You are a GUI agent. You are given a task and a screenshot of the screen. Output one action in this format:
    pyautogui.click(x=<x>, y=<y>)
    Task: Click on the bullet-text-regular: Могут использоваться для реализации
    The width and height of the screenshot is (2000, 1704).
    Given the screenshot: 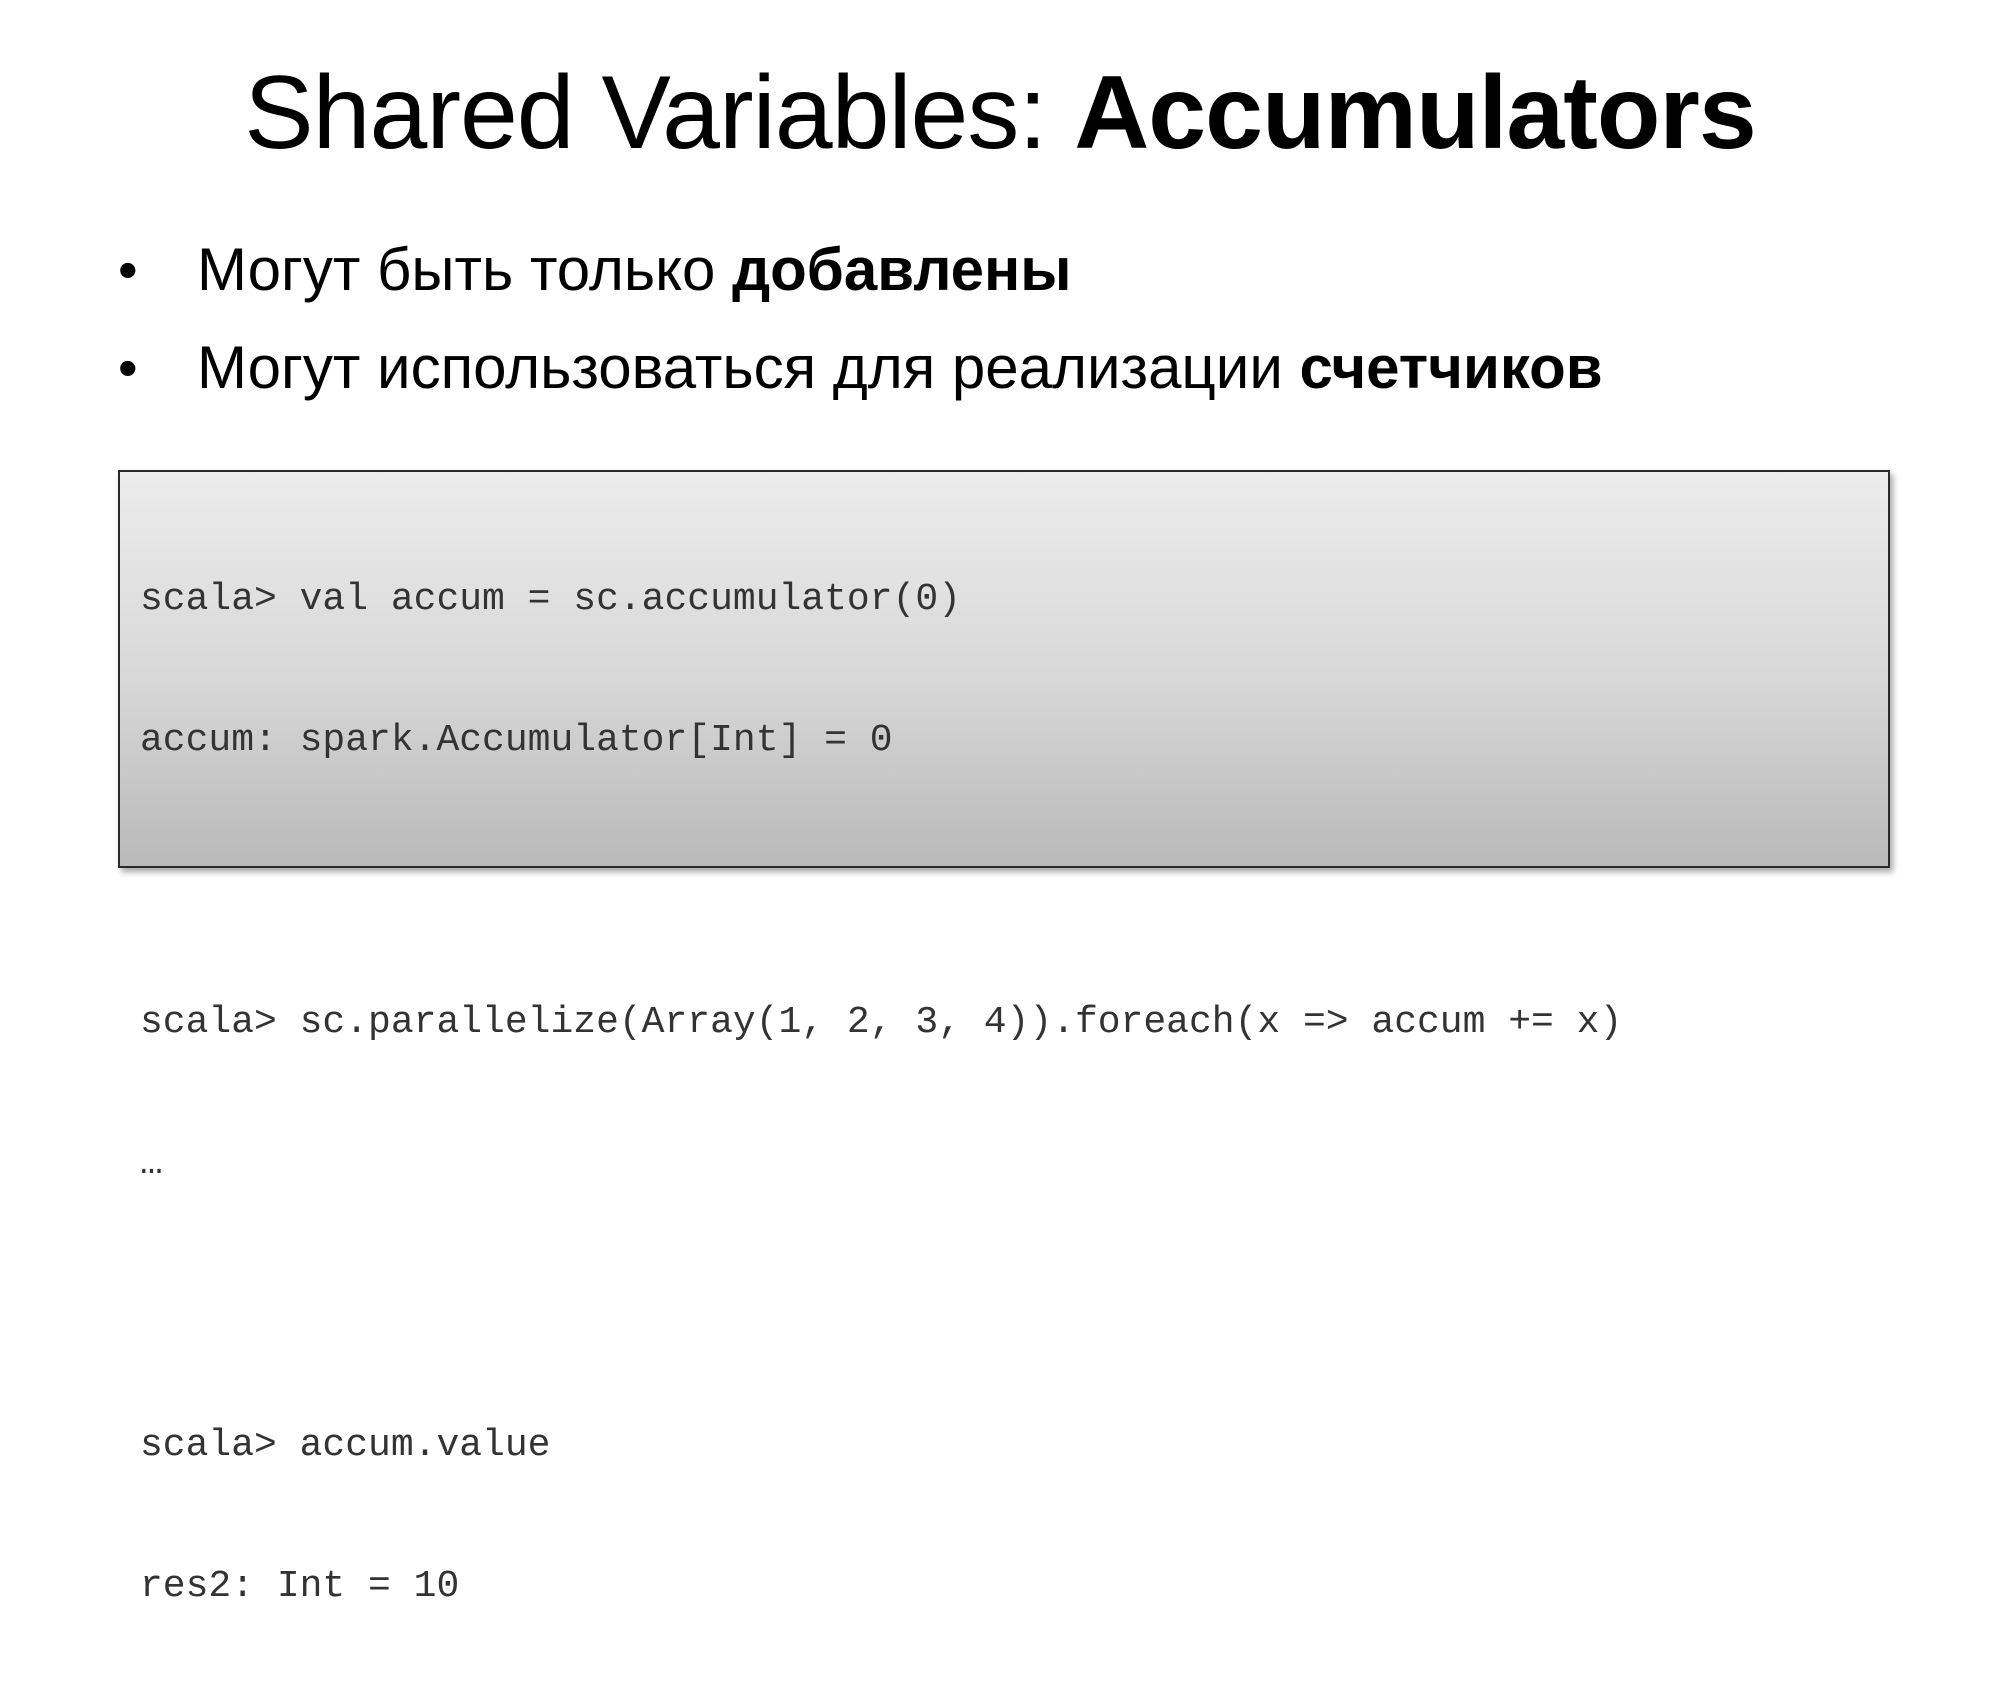 What is the action you would take?
    pyautogui.click(x=748, y=367)
    